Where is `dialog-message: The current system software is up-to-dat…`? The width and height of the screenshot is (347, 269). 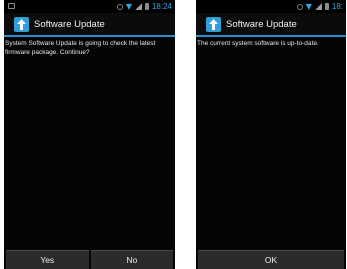 dialog-message: The current system software is up-to-dat… is located at coordinates (258, 43).